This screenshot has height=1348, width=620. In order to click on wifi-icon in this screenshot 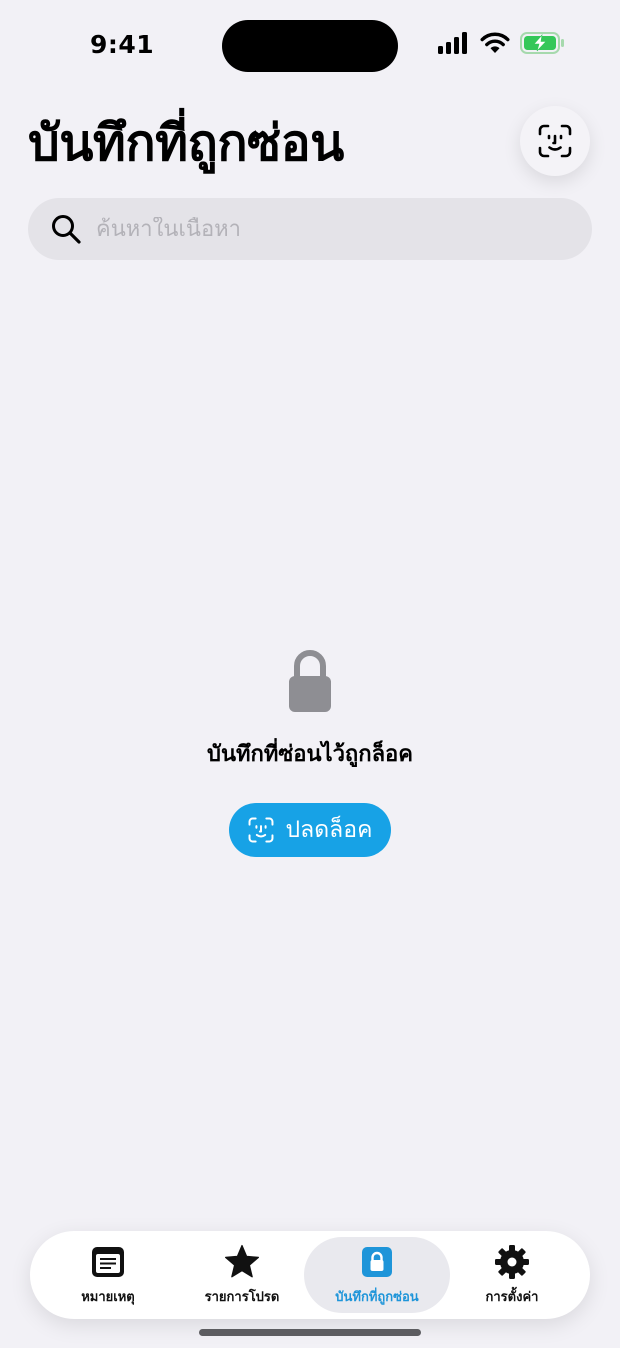, I will do `click(495, 42)`.